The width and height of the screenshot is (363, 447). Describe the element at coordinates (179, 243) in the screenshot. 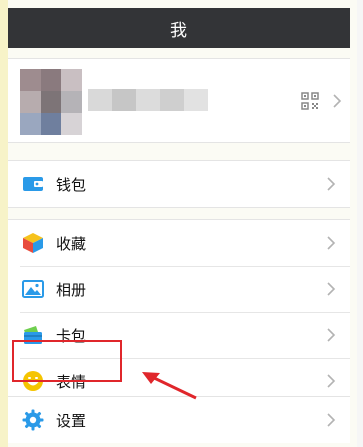

I see `menu-item-favorites: 收藏` at that location.